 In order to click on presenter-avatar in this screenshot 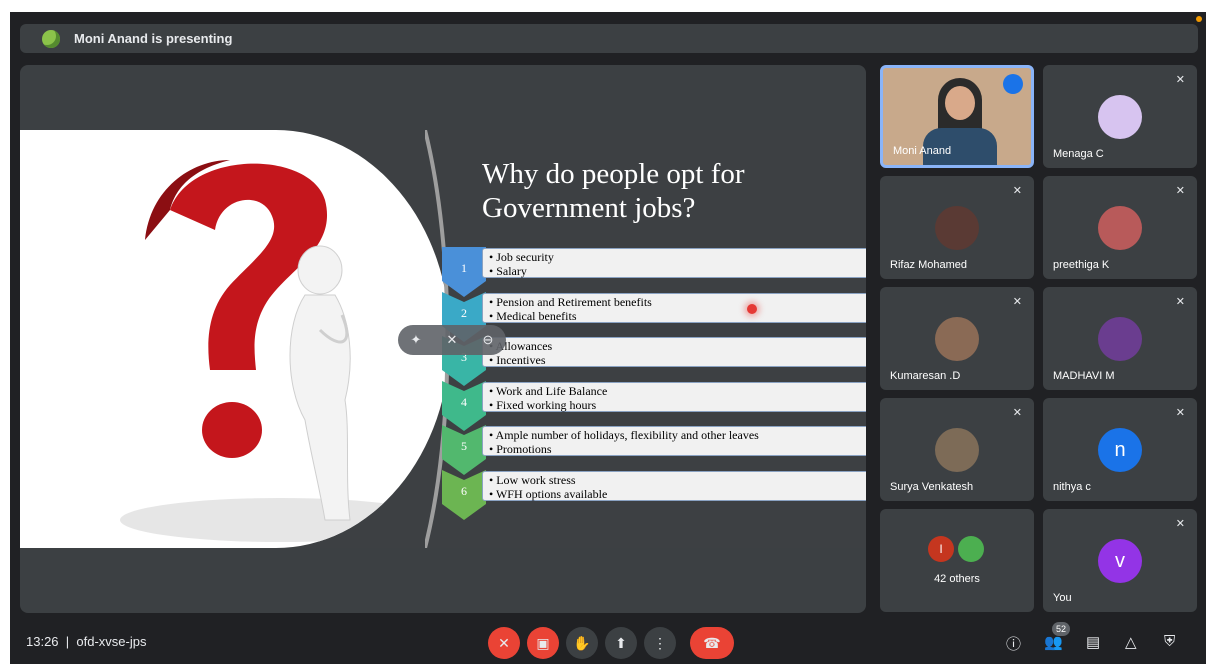, I will do `click(51, 38)`.